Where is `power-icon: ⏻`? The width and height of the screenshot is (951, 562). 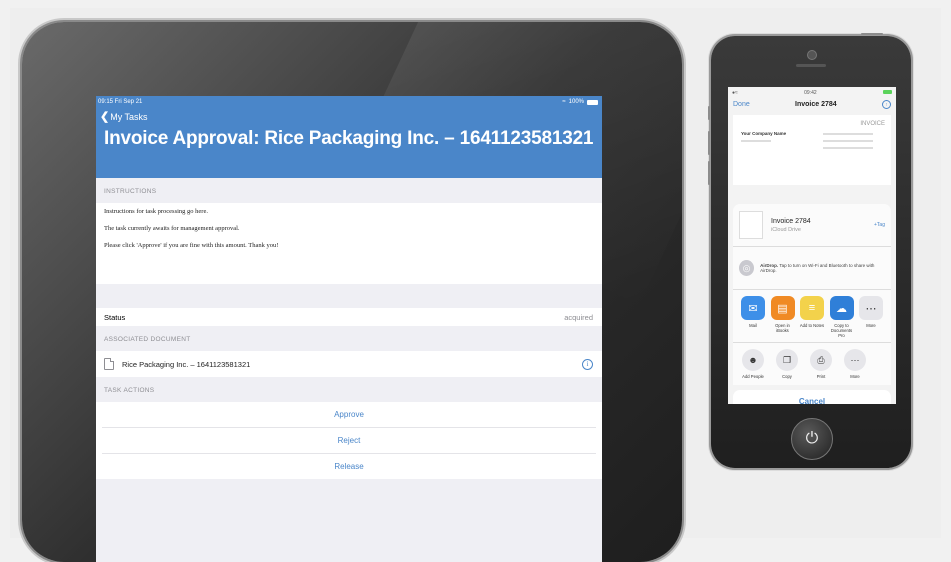 power-icon: ⏻ is located at coordinates (812, 438).